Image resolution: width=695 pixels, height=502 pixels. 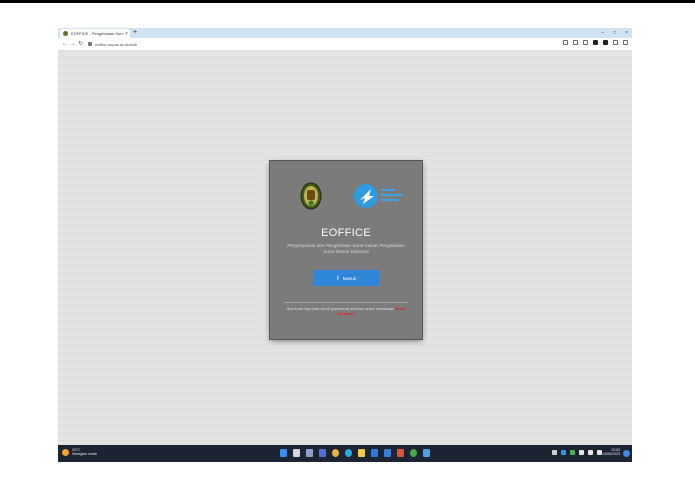 I want to click on university-crest-logo, so click(x=311, y=196).